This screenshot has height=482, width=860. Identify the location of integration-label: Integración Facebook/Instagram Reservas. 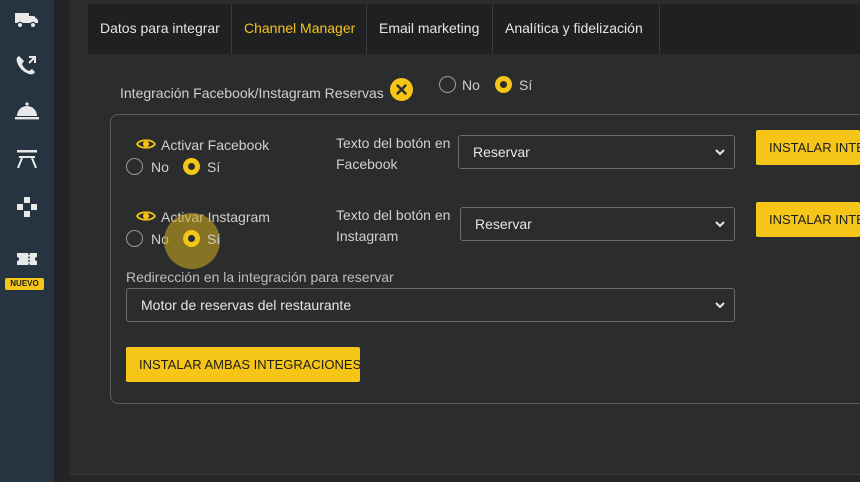
(252, 93).